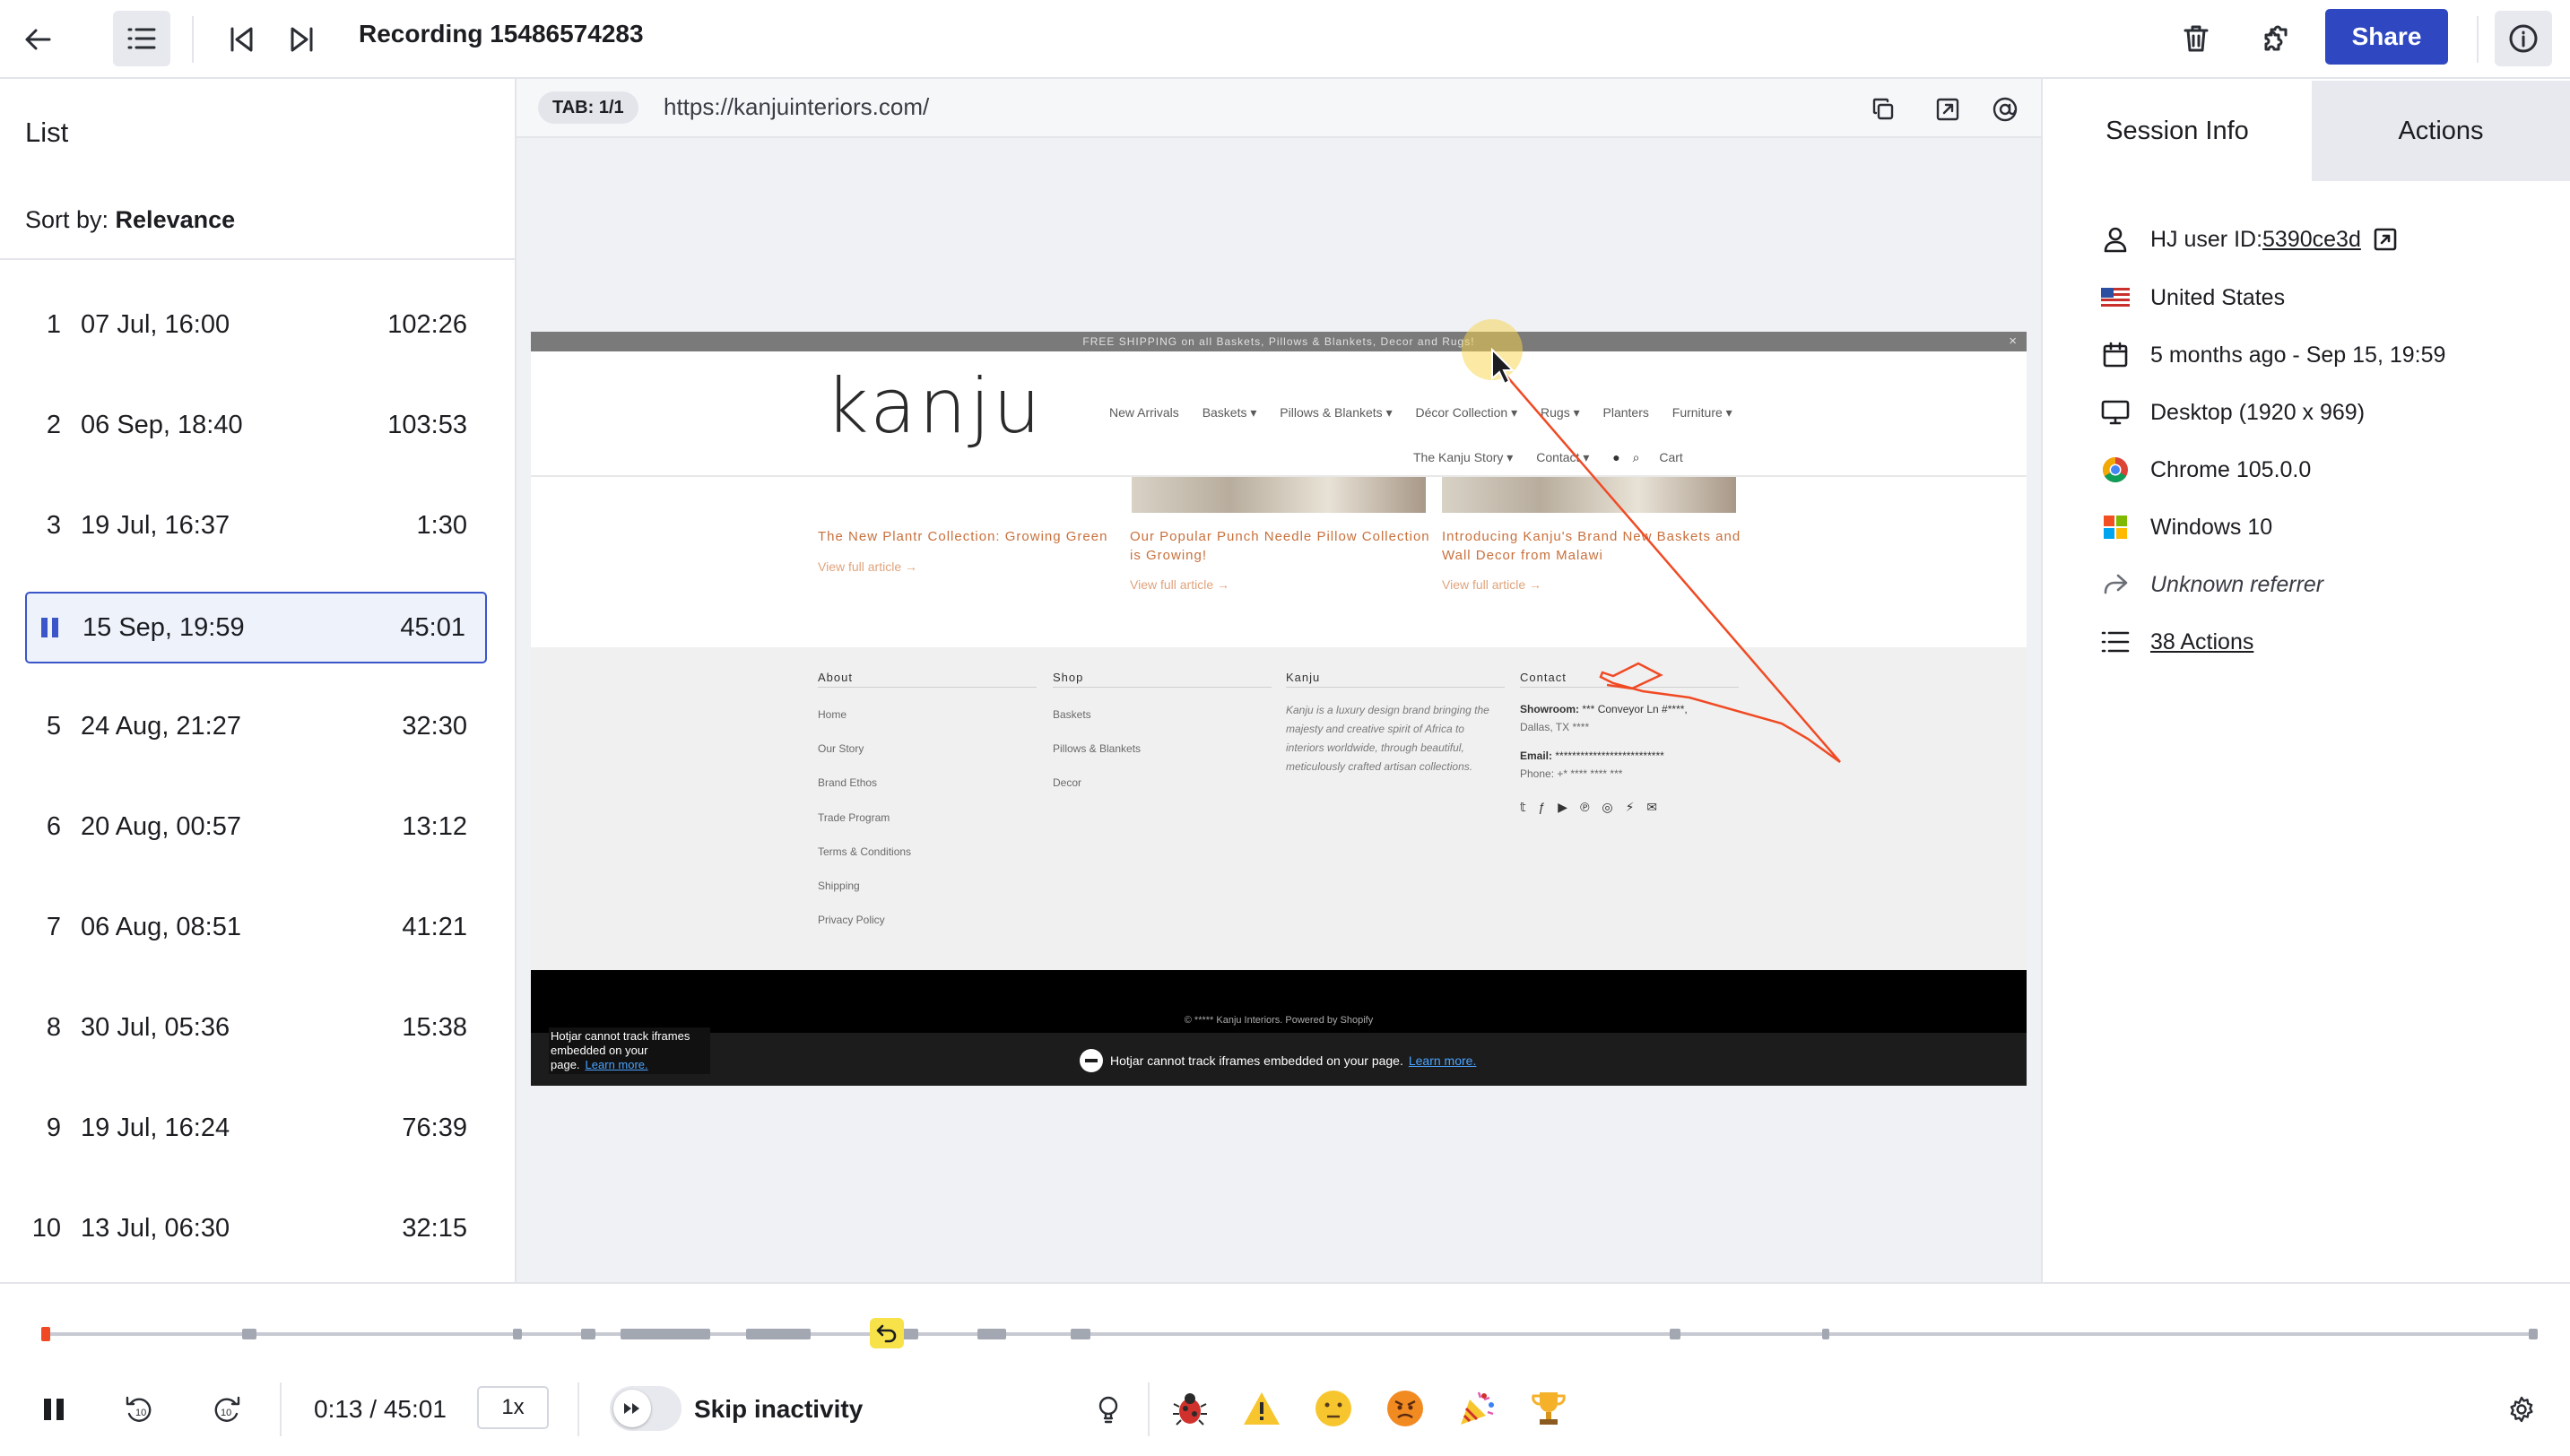 Image resolution: width=2570 pixels, height=1456 pixels. I want to click on mention-icon, so click(2005, 109).